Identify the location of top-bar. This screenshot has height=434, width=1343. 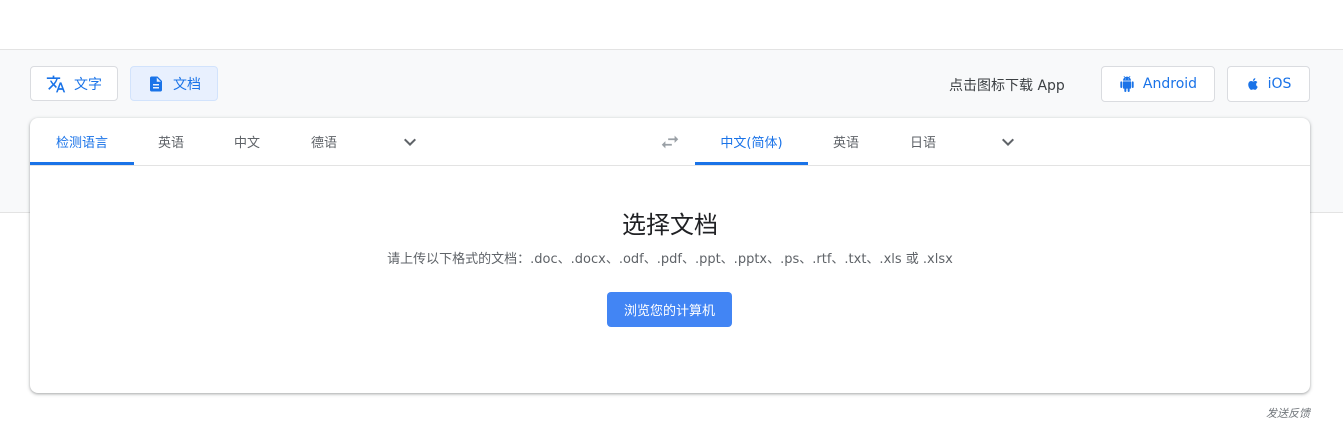
(671, 25).